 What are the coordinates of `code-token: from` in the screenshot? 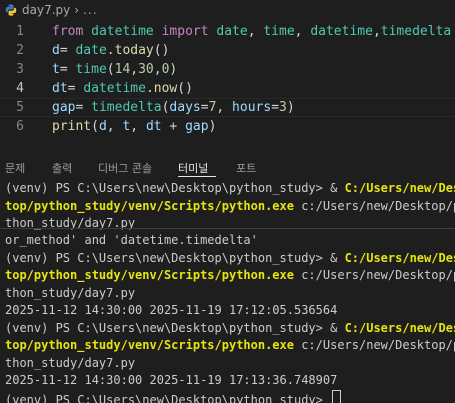 It's located at (68, 31).